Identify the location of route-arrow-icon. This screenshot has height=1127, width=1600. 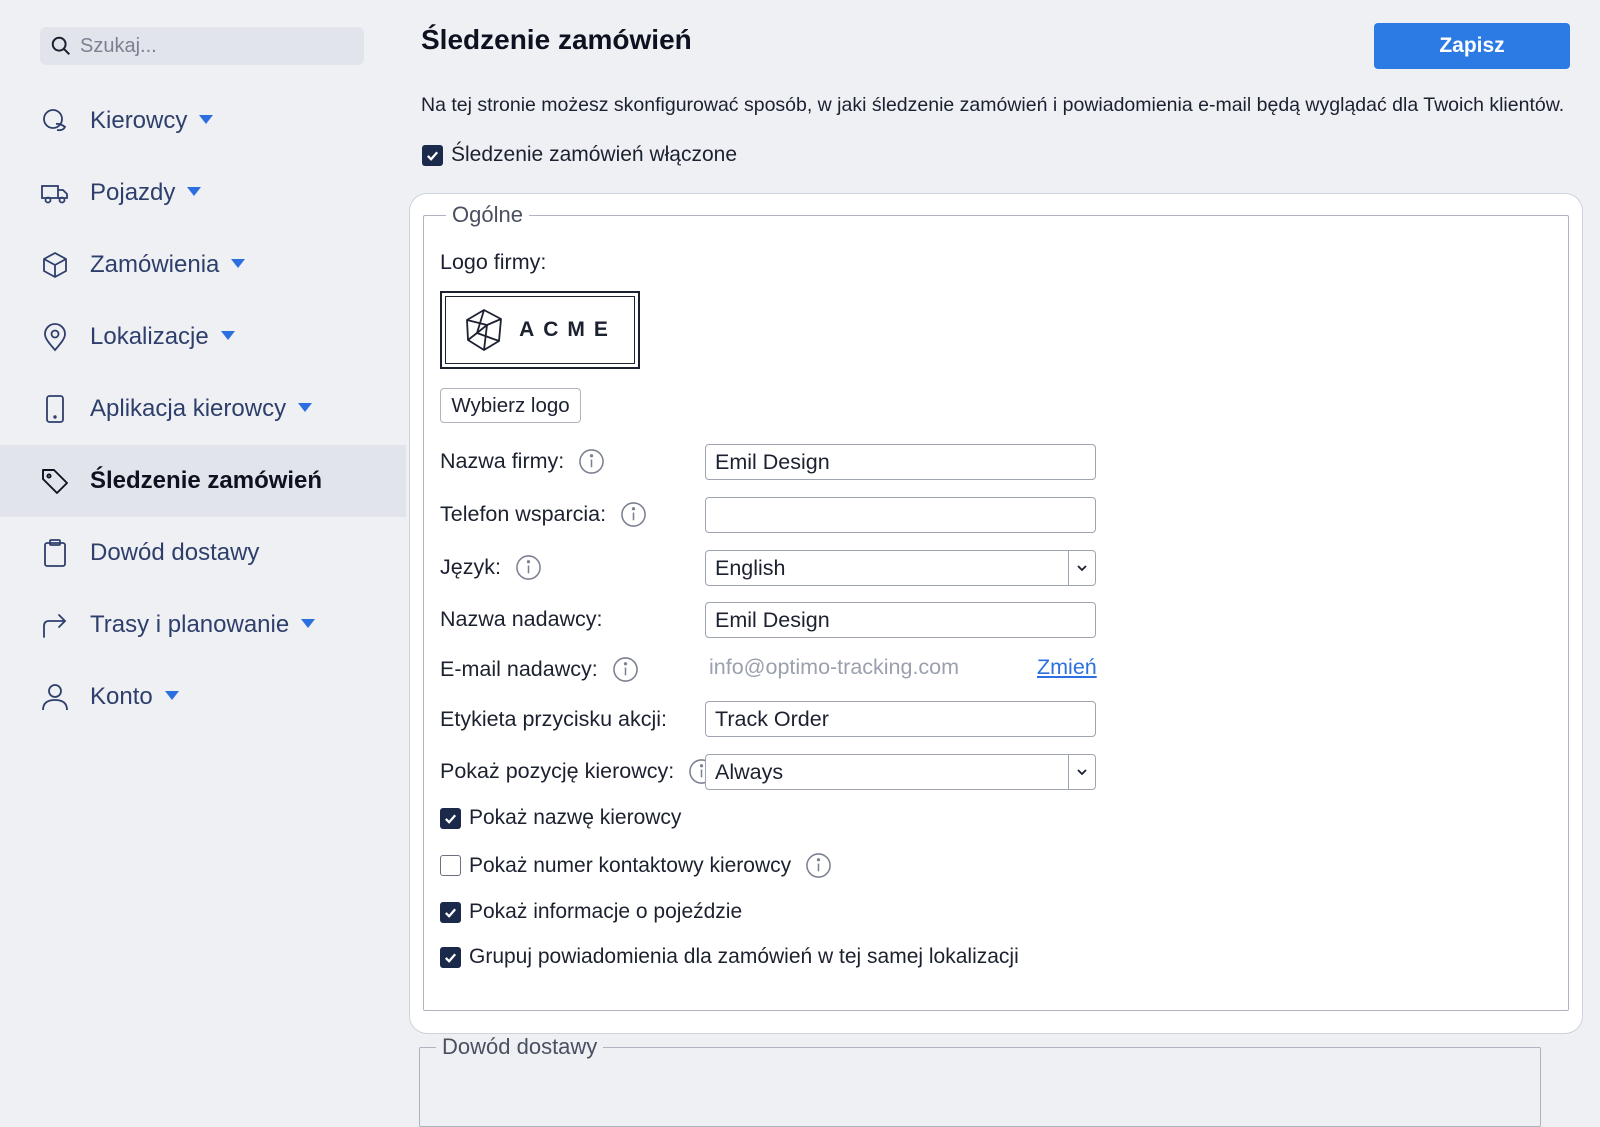
(55, 625).